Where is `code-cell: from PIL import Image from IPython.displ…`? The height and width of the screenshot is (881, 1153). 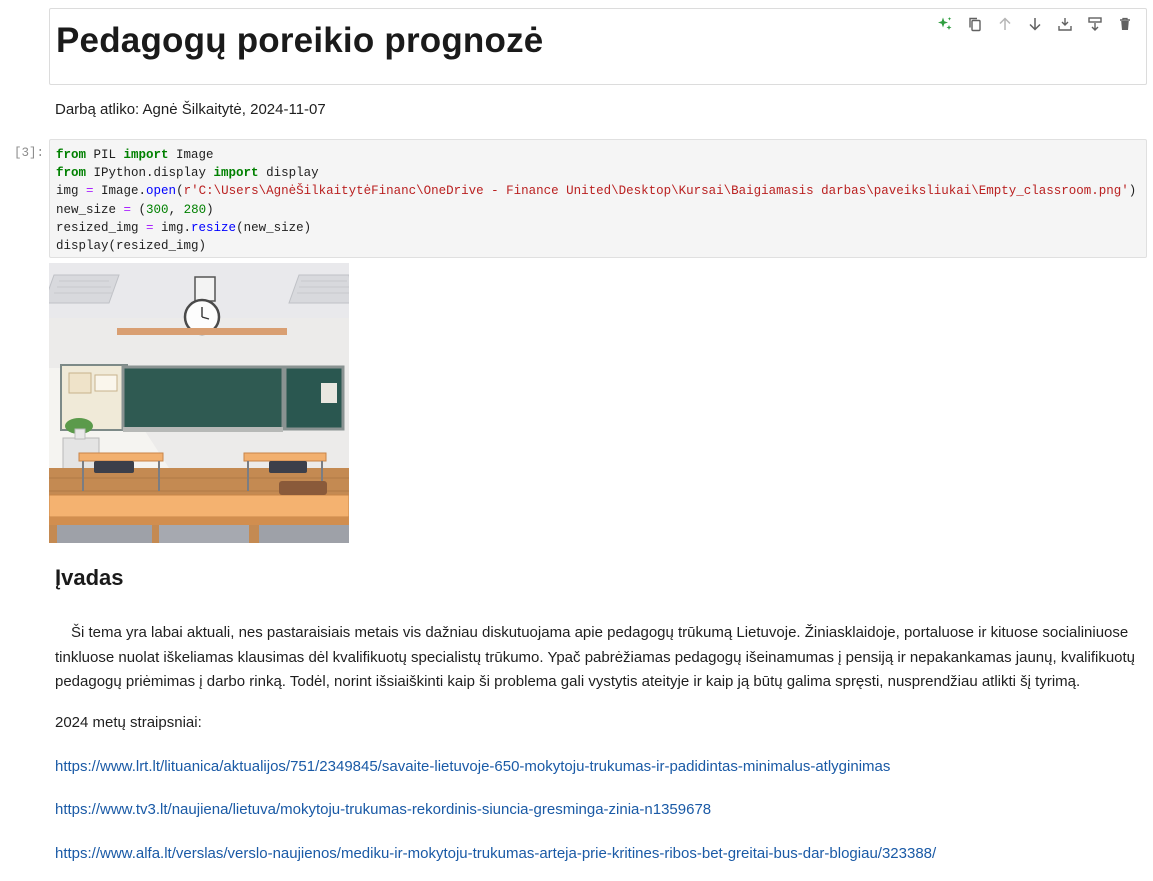
code-cell: from PIL import Image from IPython.displ… is located at coordinates (598, 198).